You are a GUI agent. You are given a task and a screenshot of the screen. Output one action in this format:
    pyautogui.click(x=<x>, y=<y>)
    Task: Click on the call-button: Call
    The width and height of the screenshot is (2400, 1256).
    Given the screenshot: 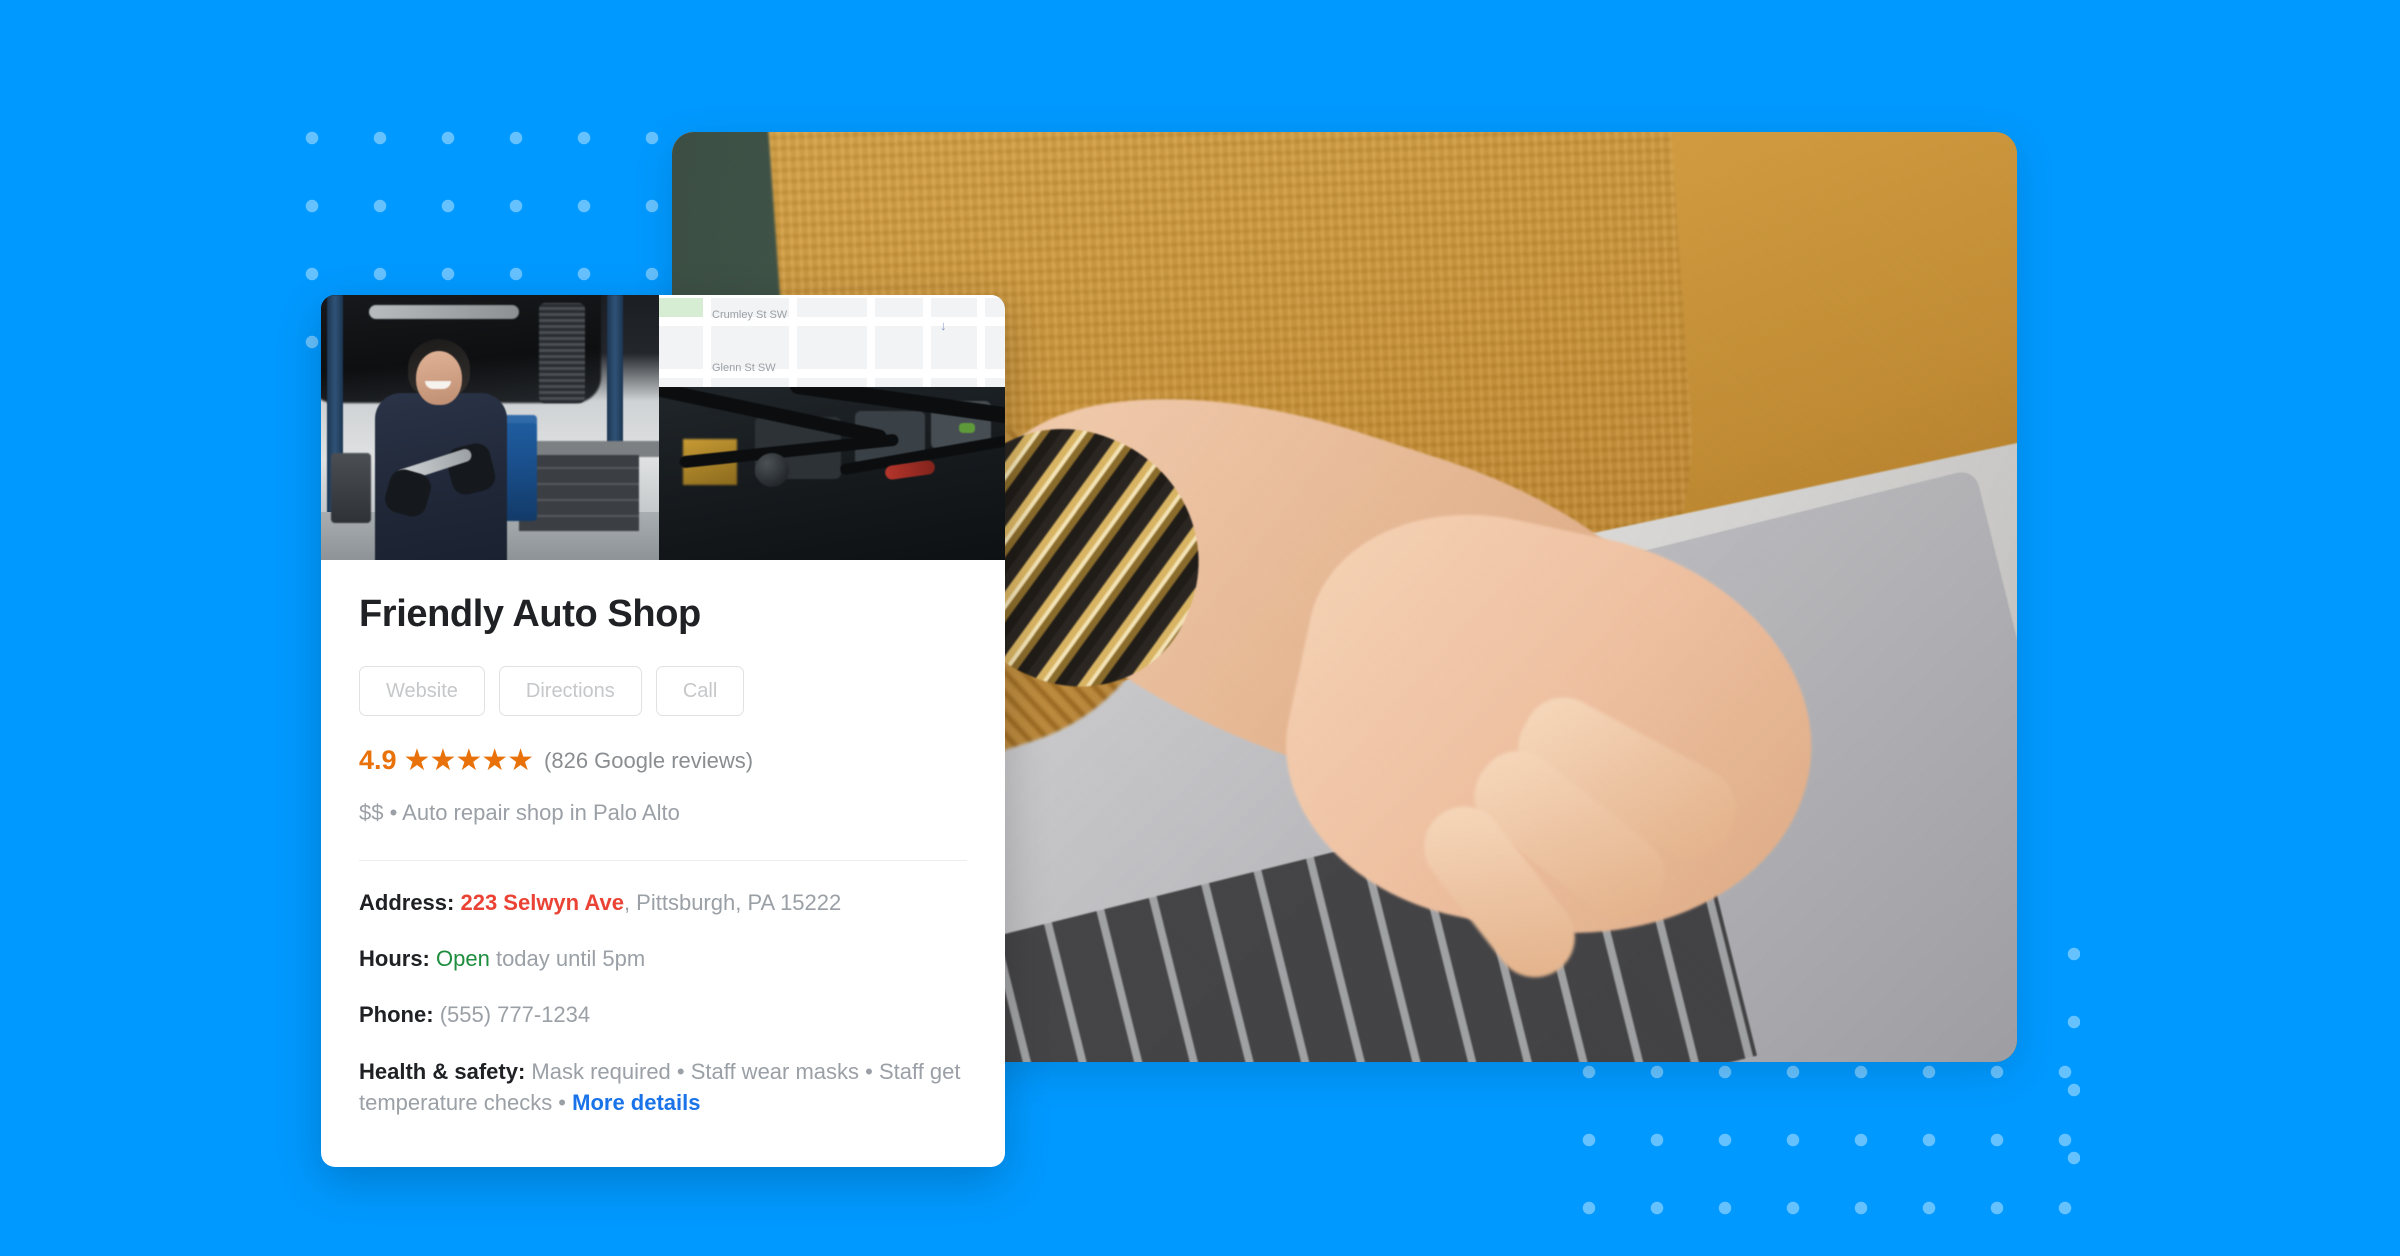 What is the action you would take?
    pyautogui.click(x=700, y=690)
    